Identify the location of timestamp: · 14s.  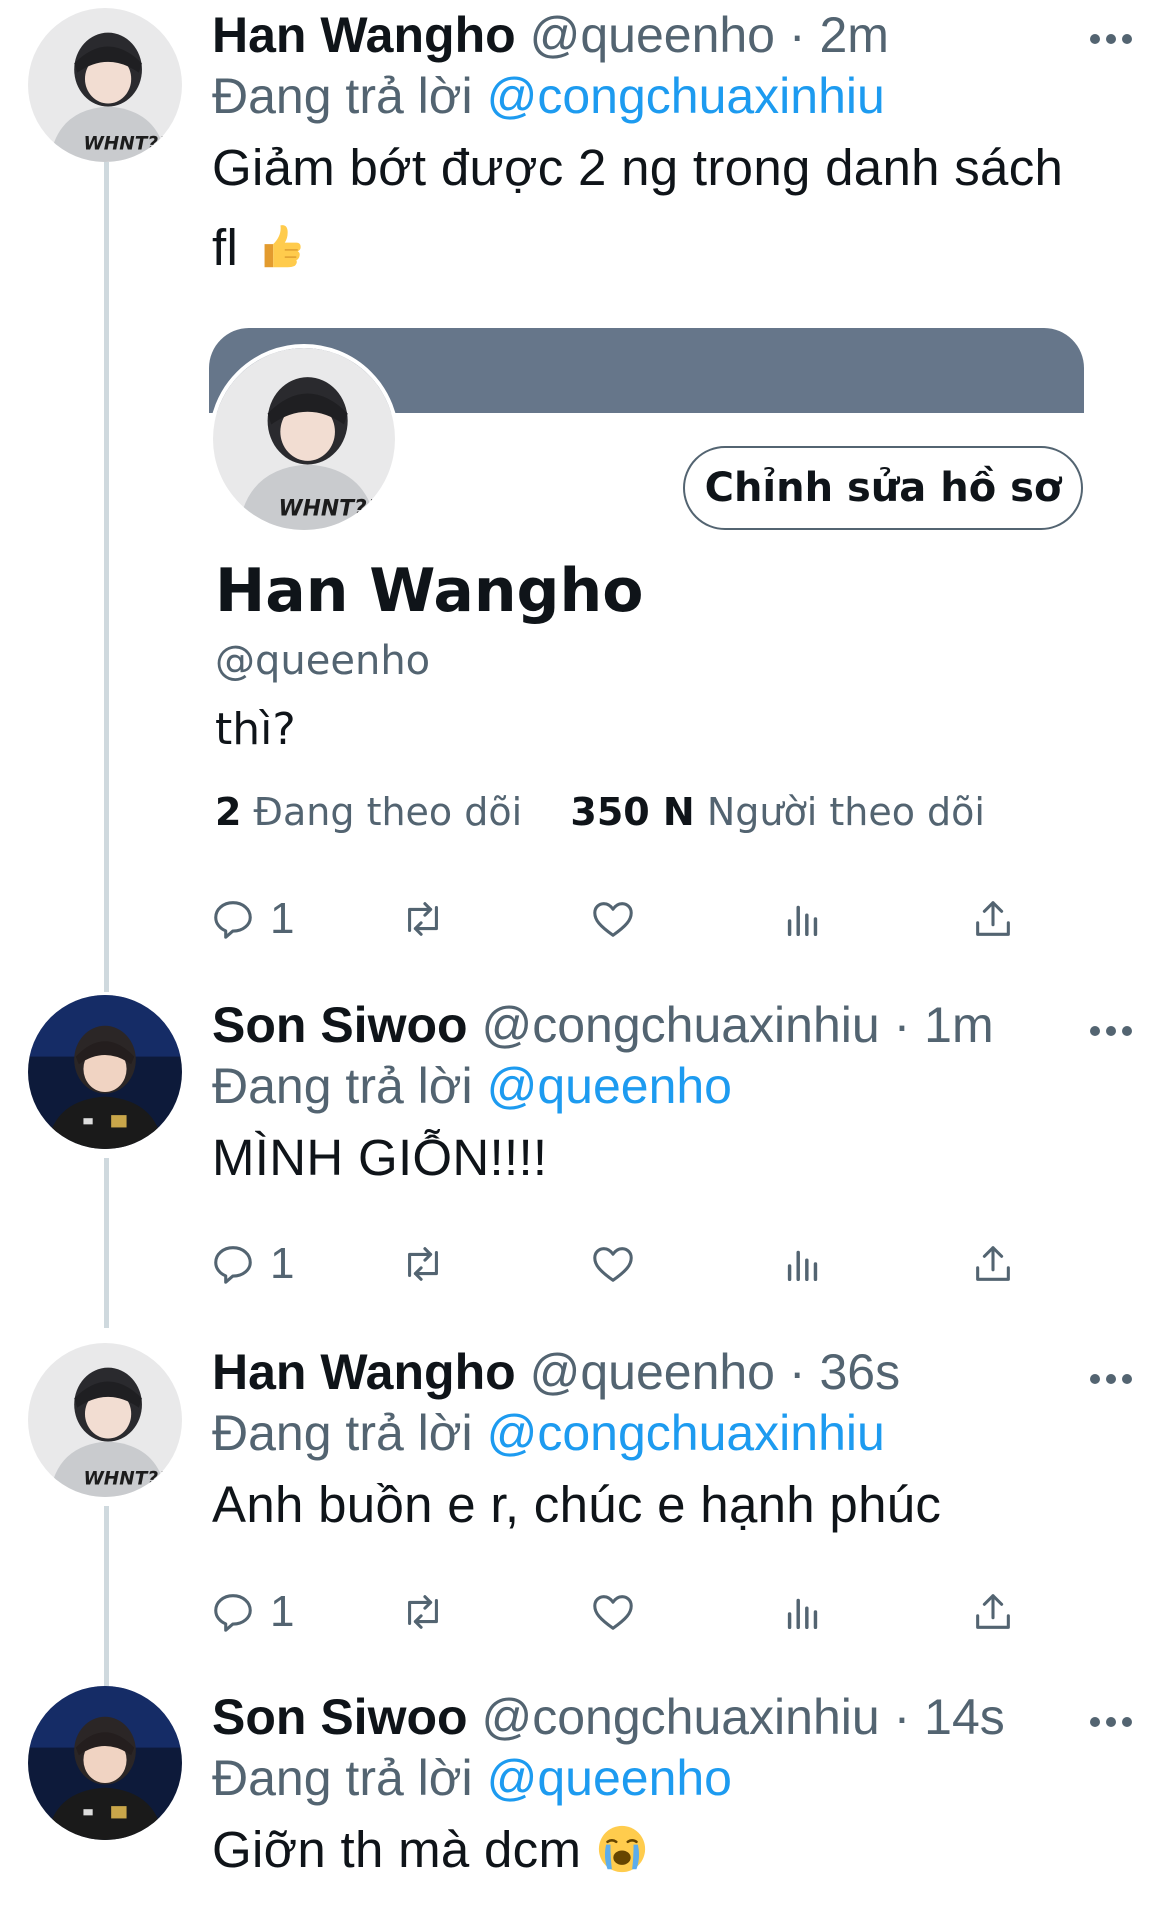
(949, 1717).